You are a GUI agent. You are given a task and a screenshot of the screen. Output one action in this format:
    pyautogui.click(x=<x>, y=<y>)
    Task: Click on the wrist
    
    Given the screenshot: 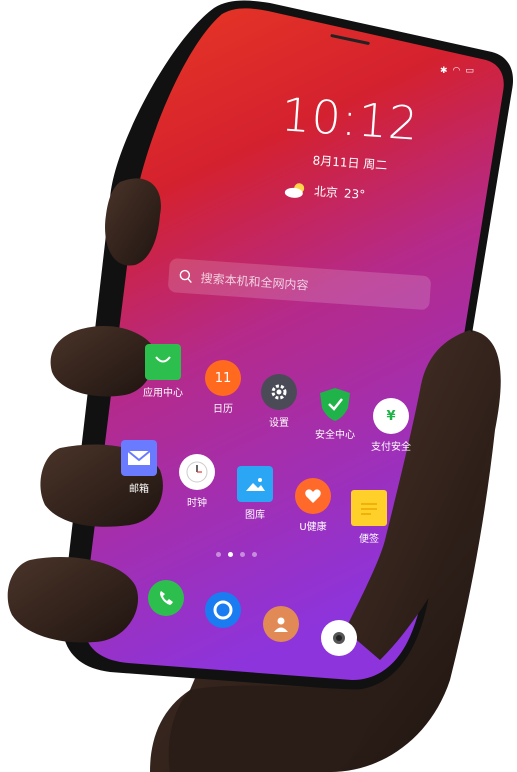 What is the action you would take?
    pyautogui.click(x=274, y=728)
    